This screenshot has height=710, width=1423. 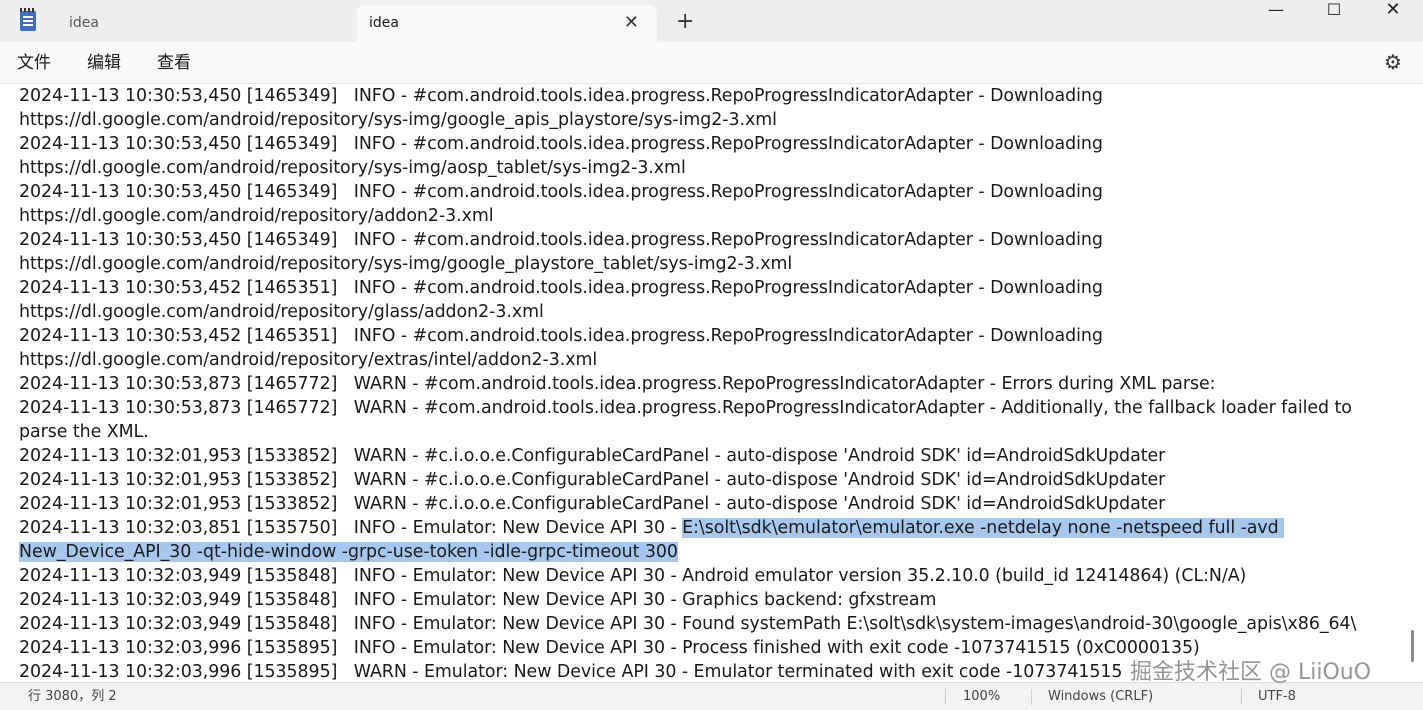 I want to click on notepad-icon, so click(x=28, y=19).